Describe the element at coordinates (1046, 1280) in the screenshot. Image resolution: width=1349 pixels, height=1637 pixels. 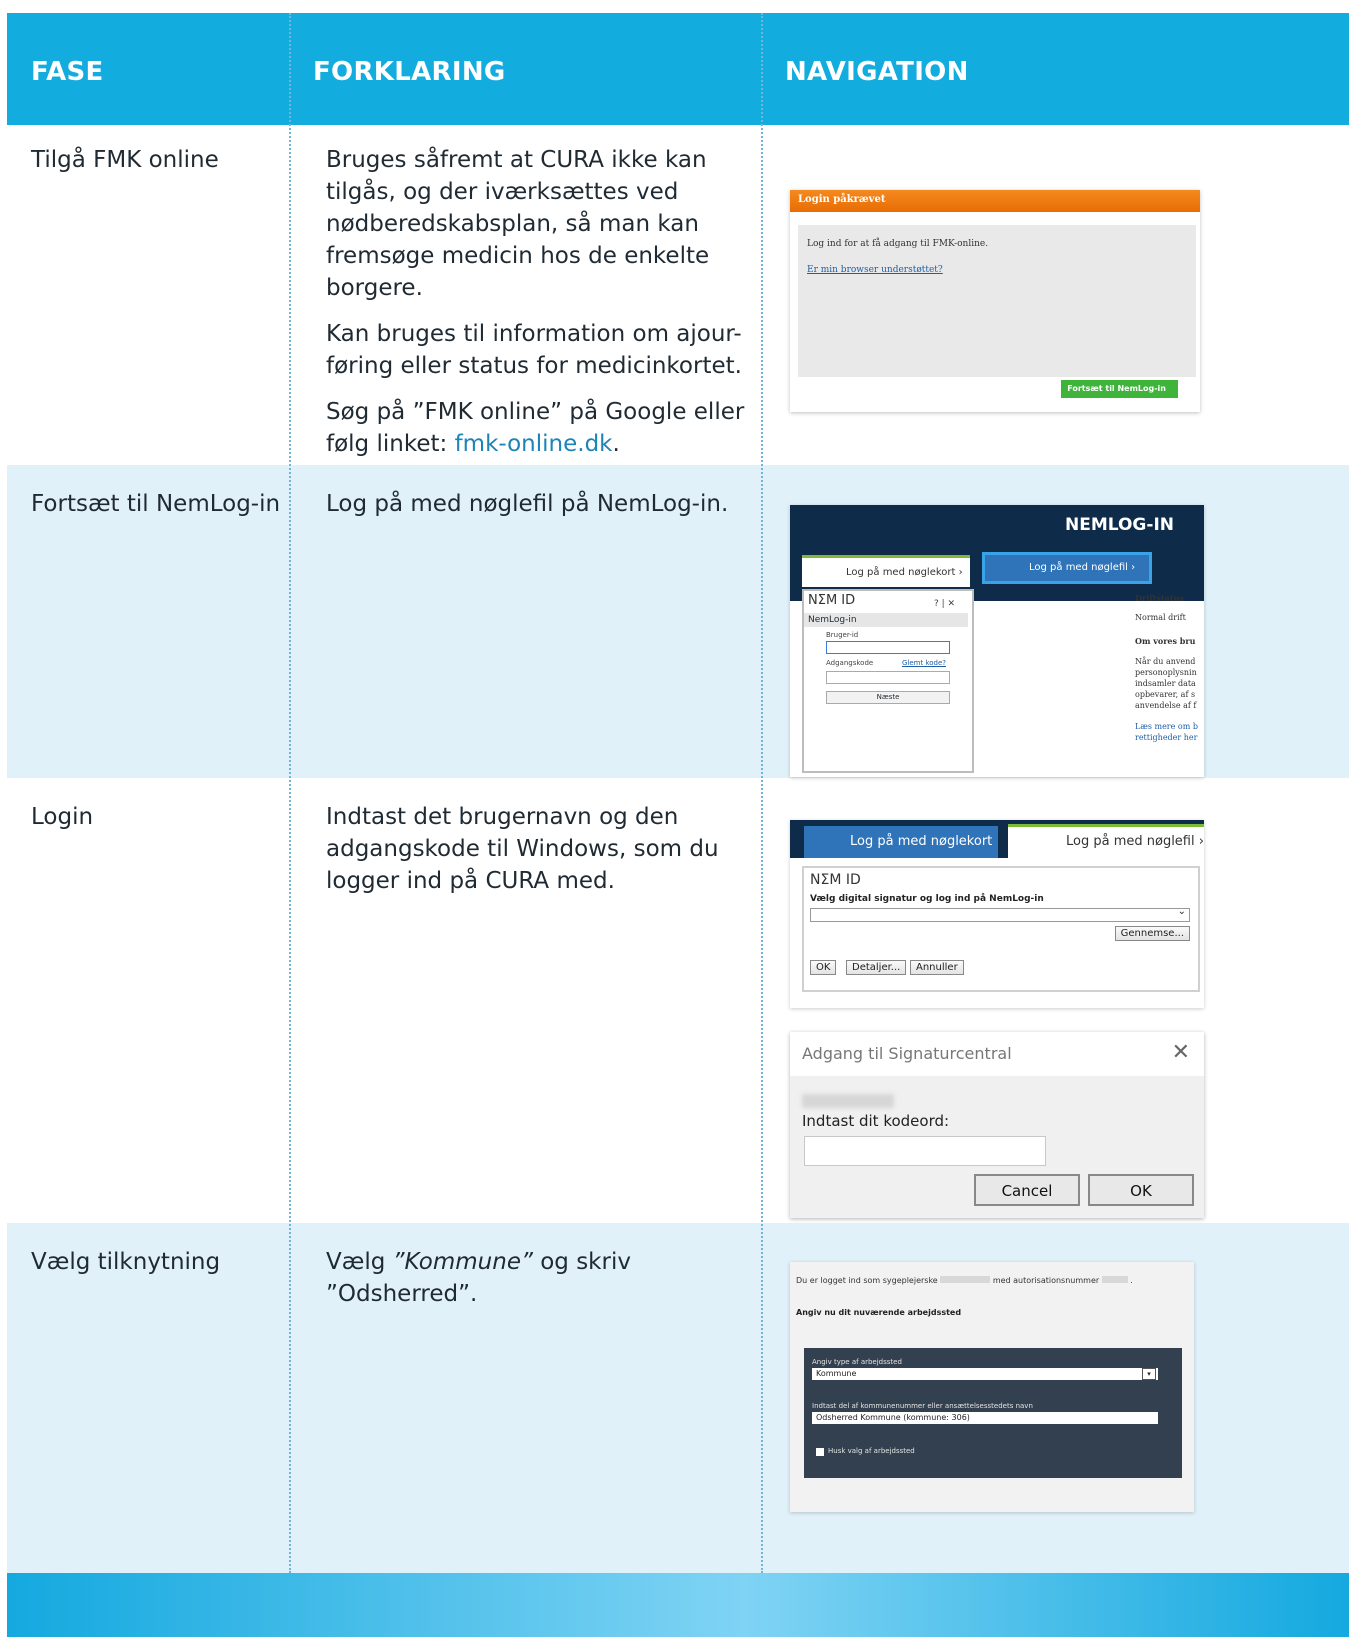
I see `text: med autorisationsnummer` at that location.